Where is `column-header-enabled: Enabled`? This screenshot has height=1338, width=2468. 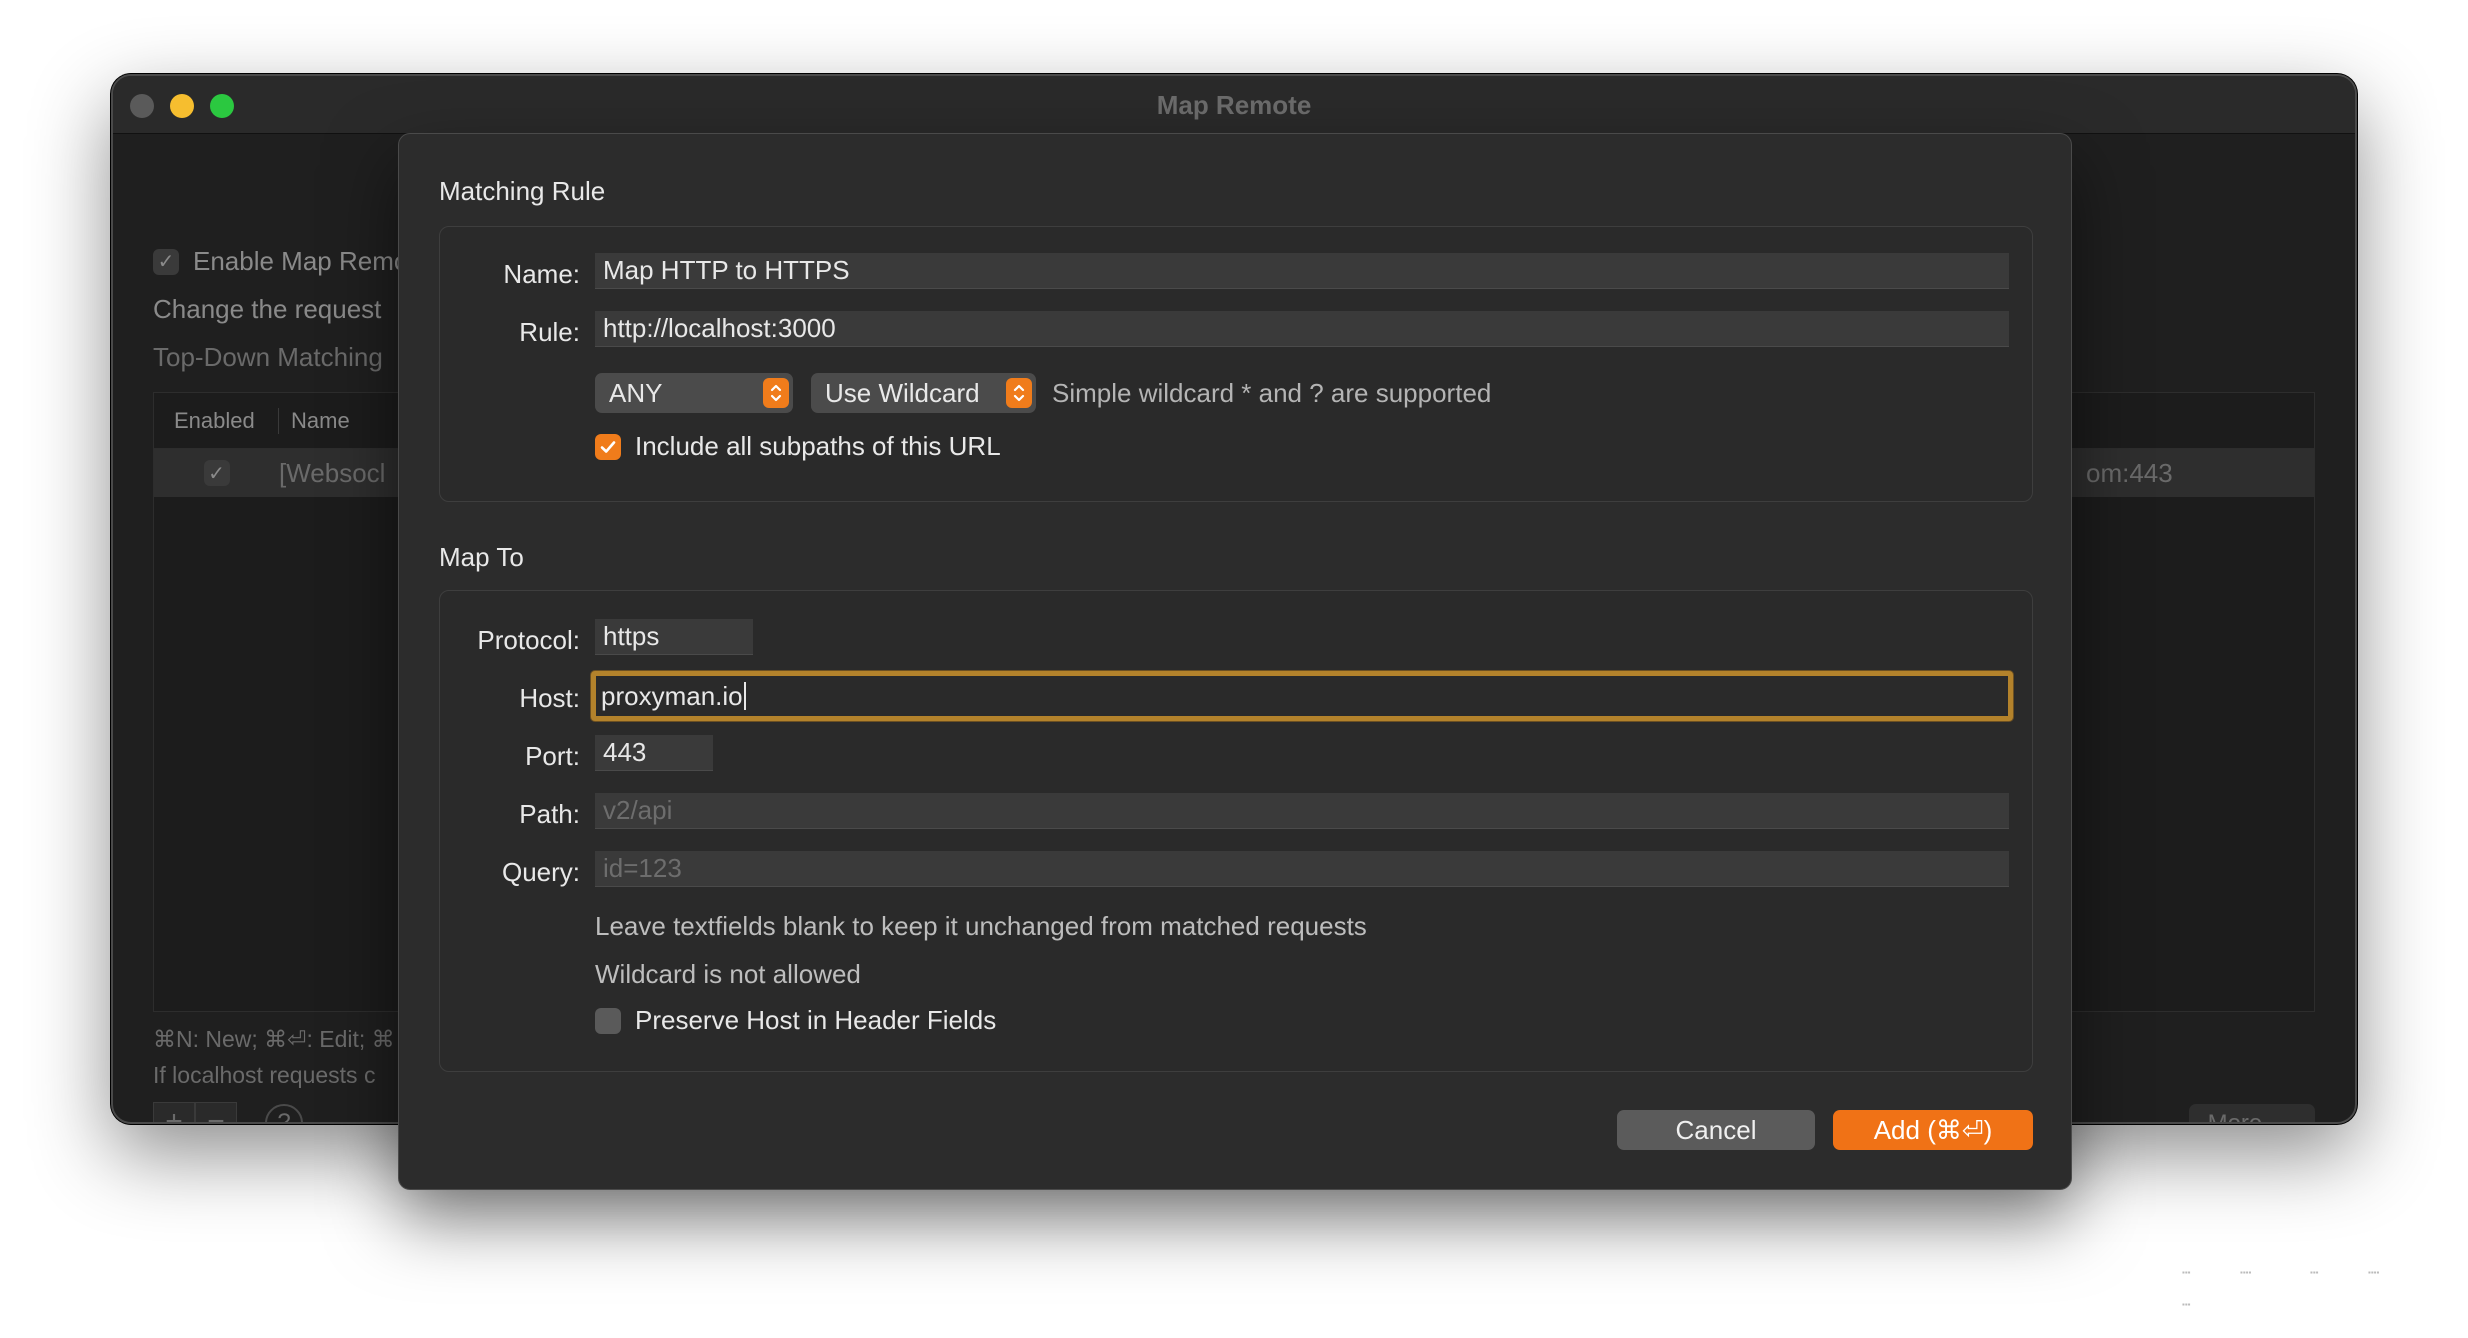 column-header-enabled: Enabled is located at coordinates (216, 420).